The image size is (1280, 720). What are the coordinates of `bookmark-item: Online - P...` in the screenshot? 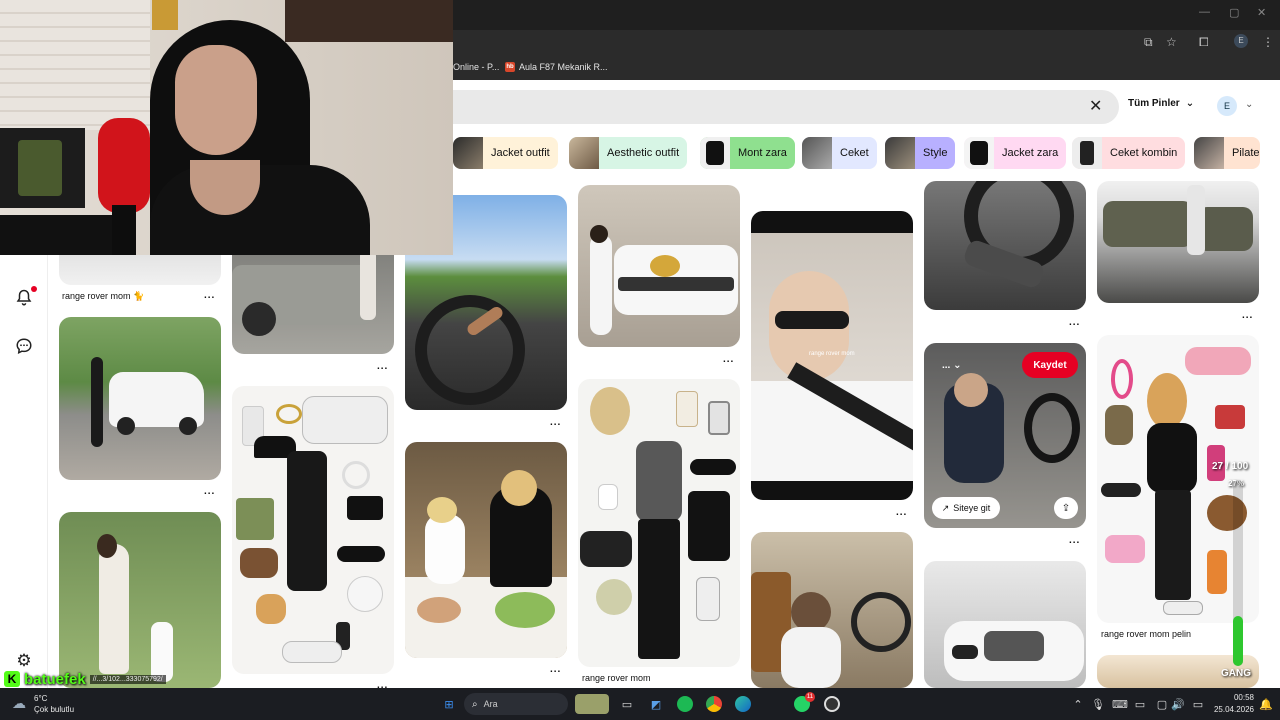 It's located at (476, 67).